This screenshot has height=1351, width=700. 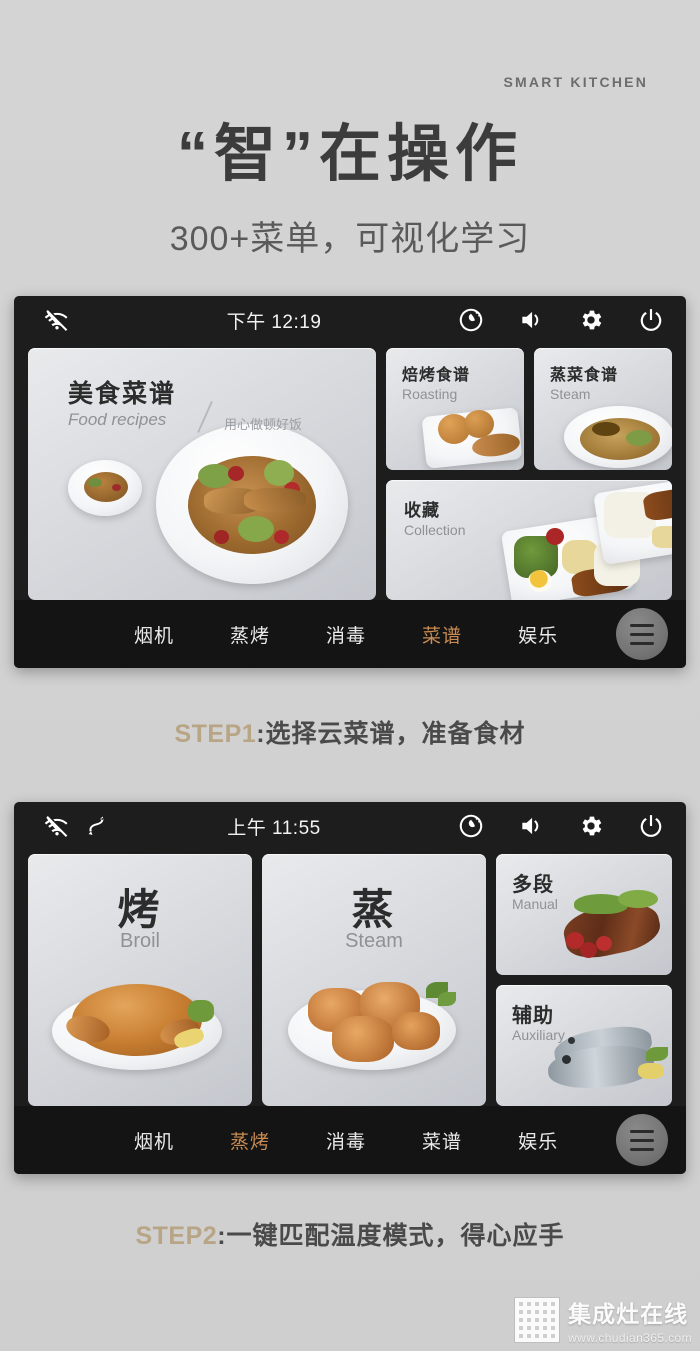 I want to click on card-title: 美食菜谱, so click(x=122, y=394).